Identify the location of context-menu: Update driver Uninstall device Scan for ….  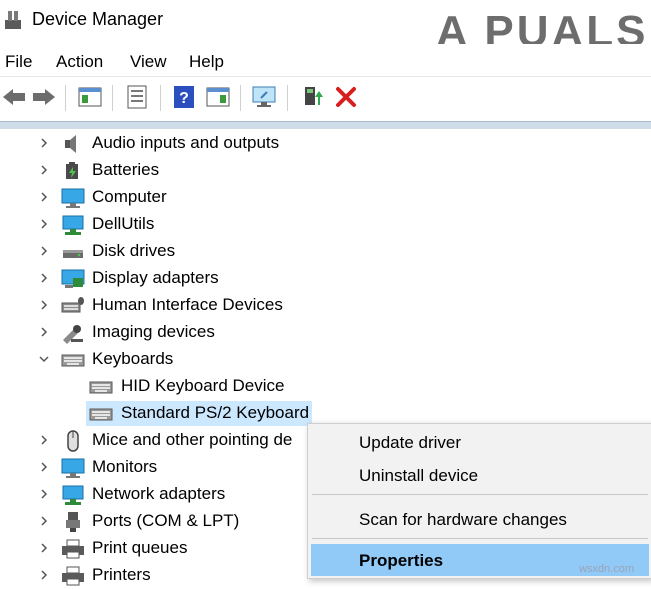
(479, 501).